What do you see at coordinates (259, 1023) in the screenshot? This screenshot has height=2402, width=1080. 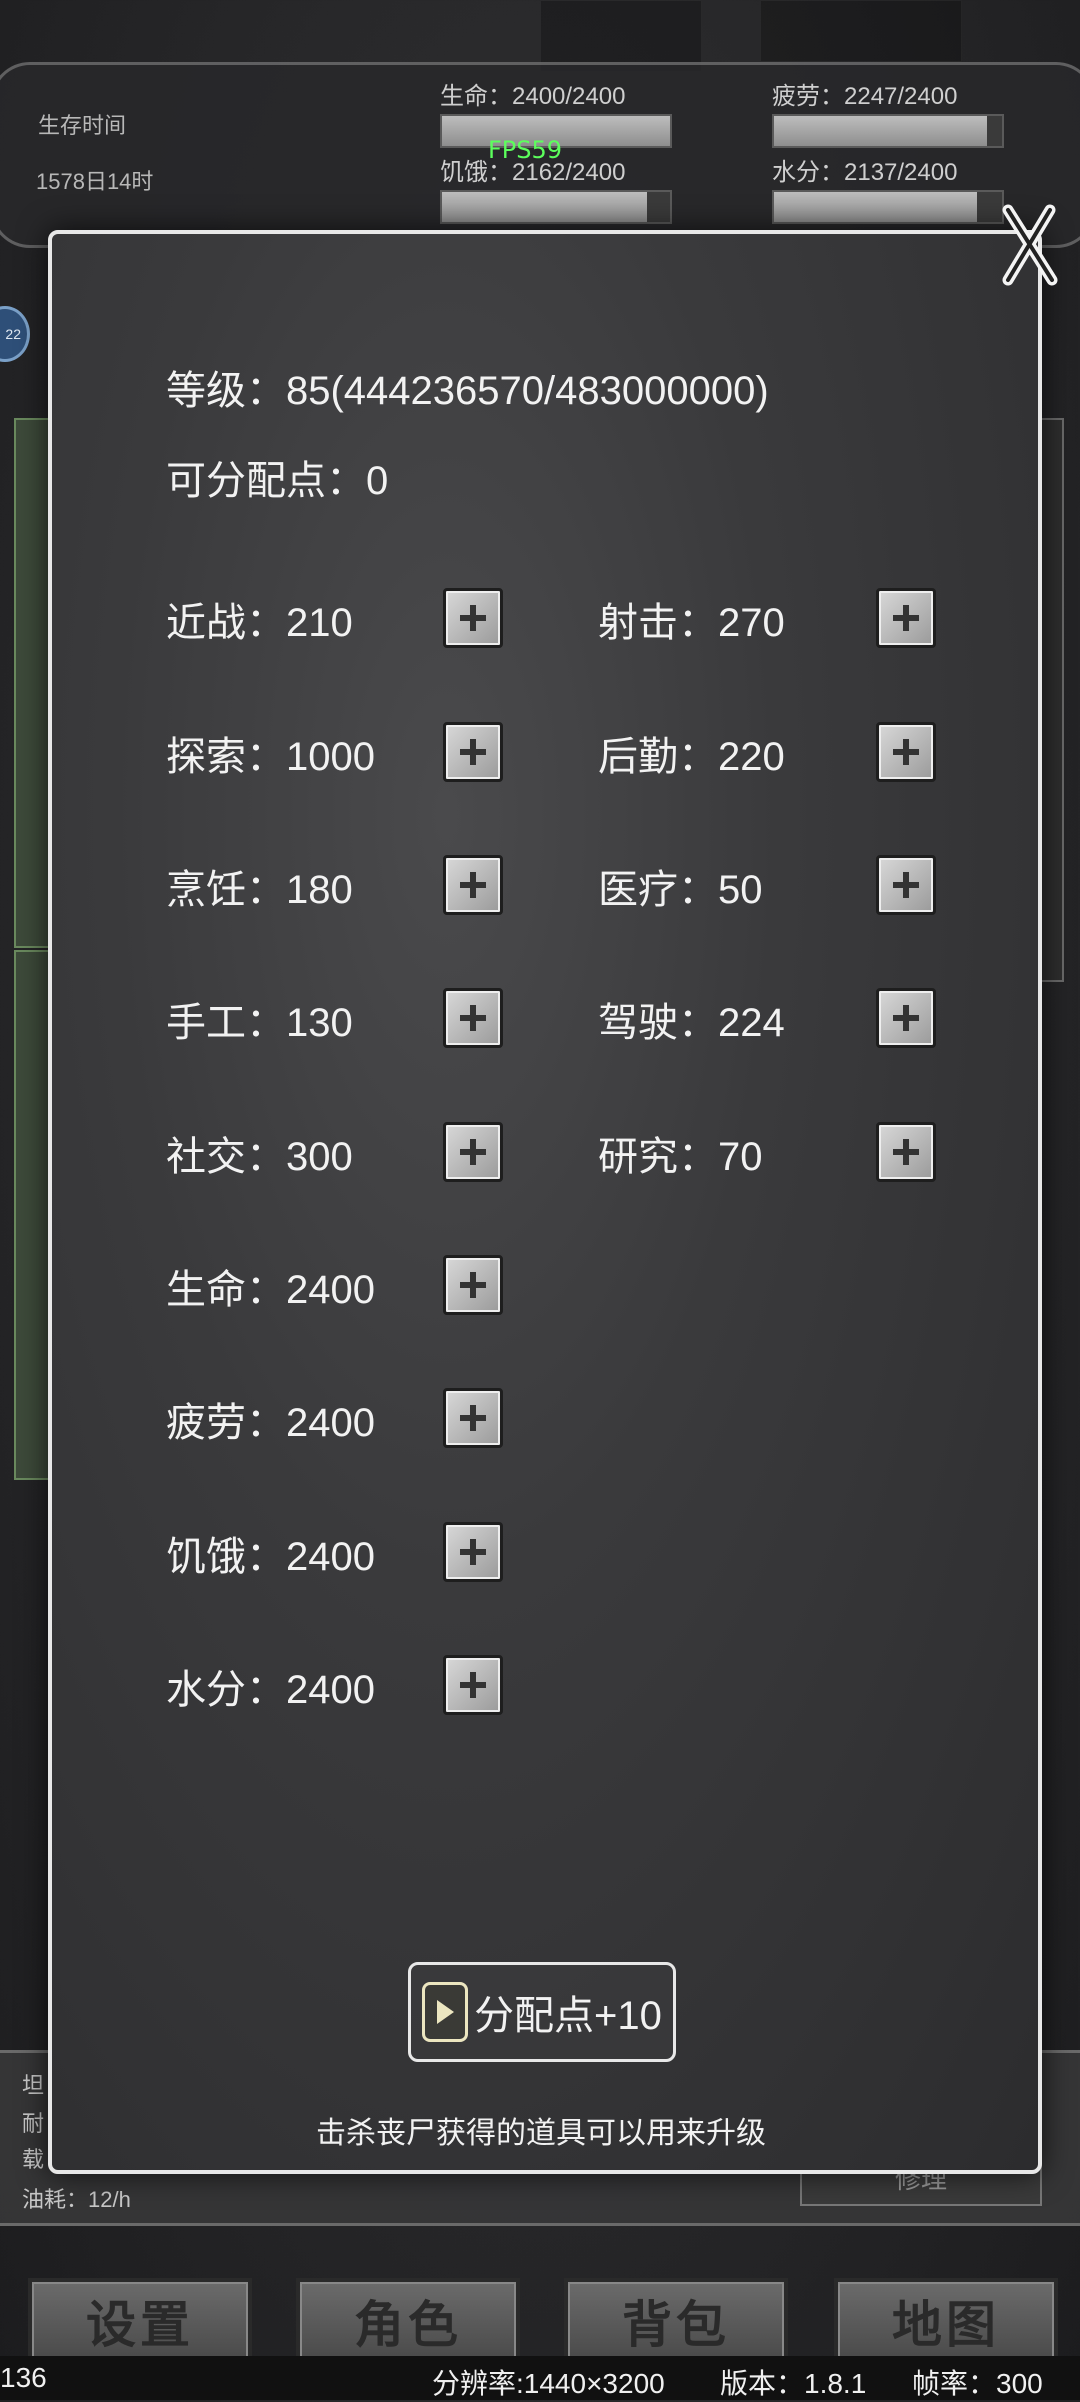 I see `skill-crafting-label: 手工：130` at bounding box center [259, 1023].